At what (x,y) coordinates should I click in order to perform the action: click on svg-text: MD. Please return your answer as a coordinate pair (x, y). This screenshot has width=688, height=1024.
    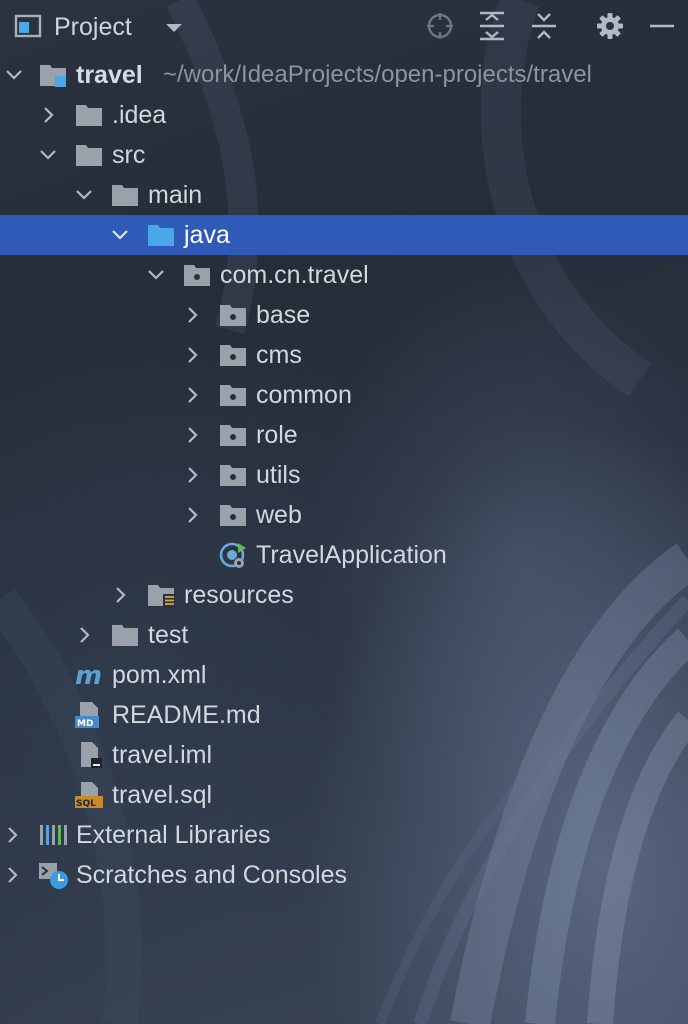
    Looking at the image, I should click on (85, 724).